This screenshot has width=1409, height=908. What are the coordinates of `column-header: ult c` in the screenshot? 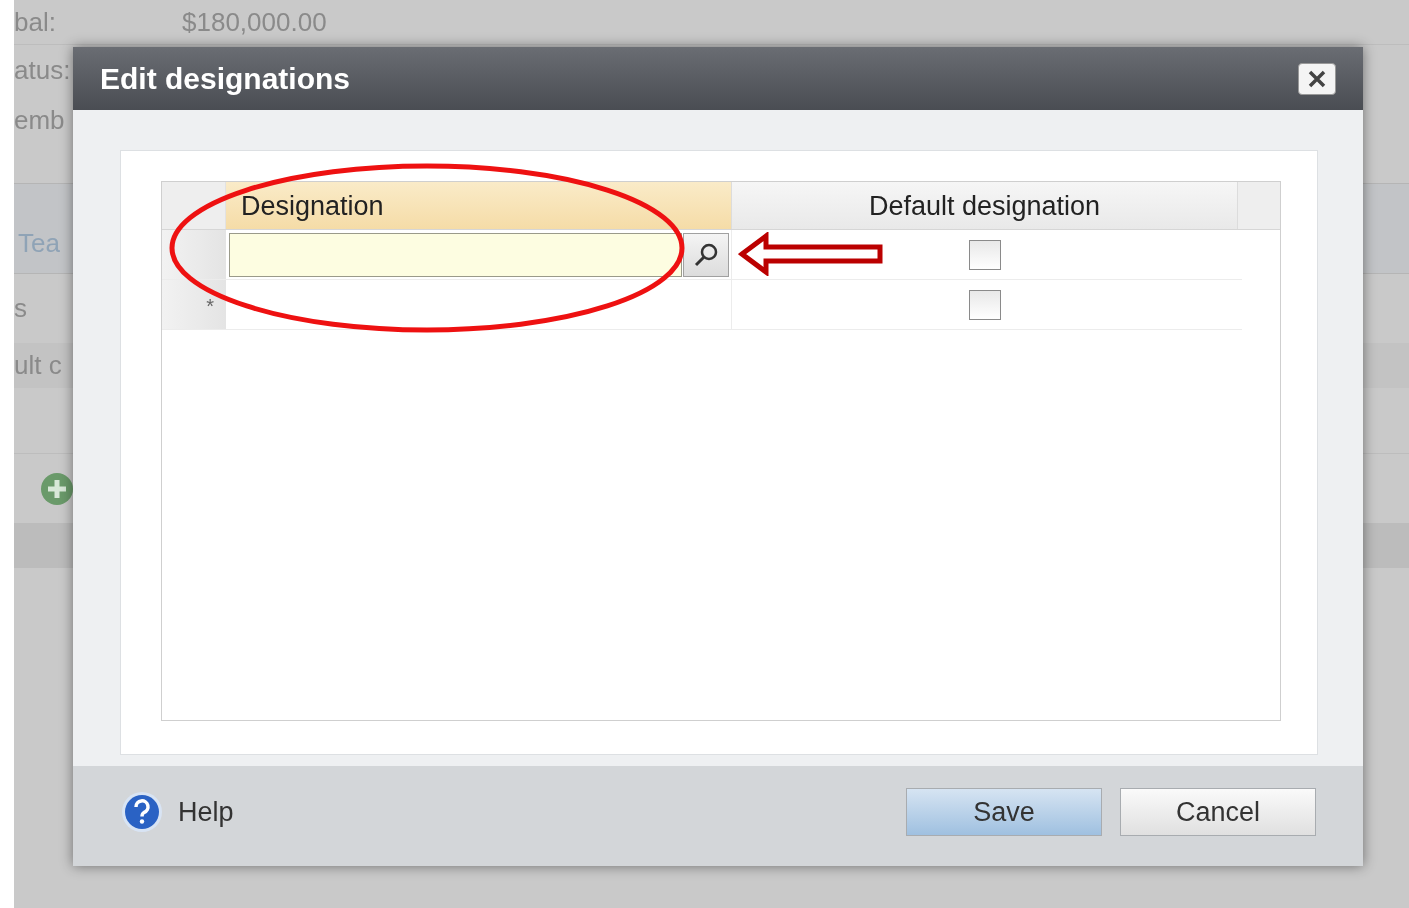 It's located at (38, 365).